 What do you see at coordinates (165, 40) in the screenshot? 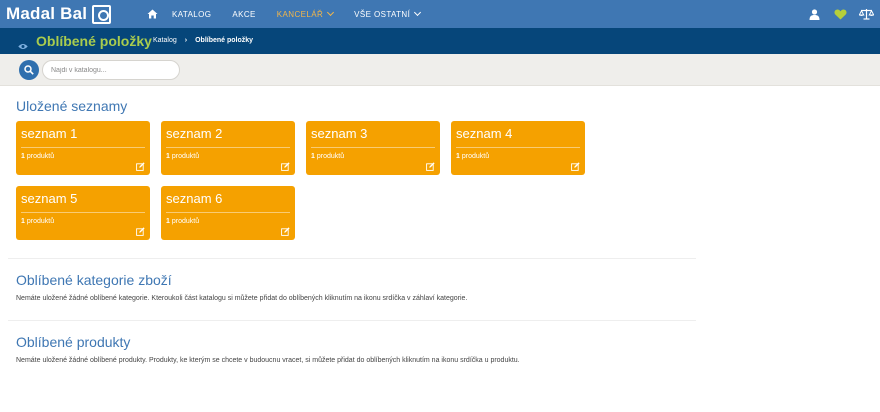
I see `breadcrumb-link-katalog: Katalog` at bounding box center [165, 40].